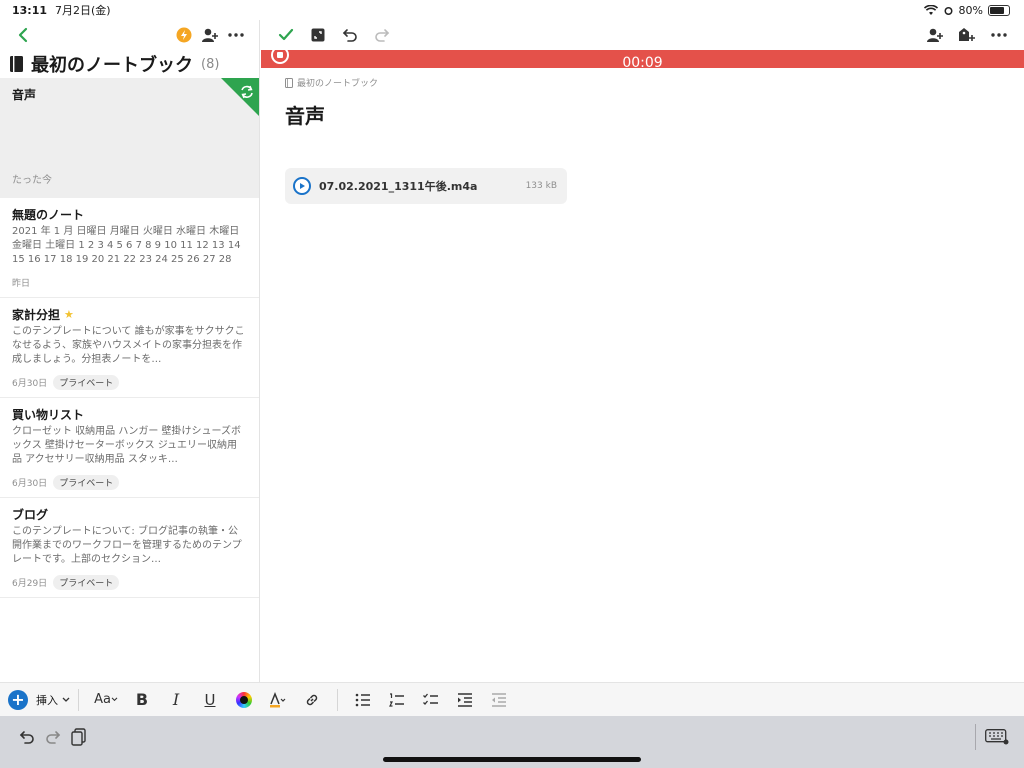 This screenshot has height=768, width=1024. I want to click on checklist-icon, so click(430, 699).